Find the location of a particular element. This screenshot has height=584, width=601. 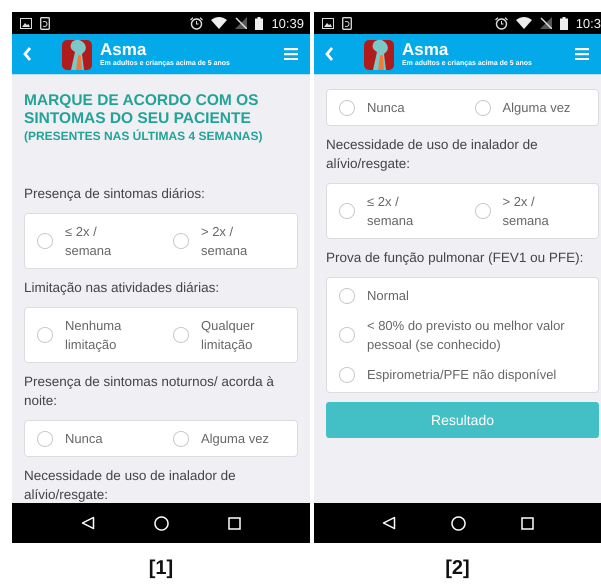

question-label: Limitação nas atividades diárias: is located at coordinates (122, 288).